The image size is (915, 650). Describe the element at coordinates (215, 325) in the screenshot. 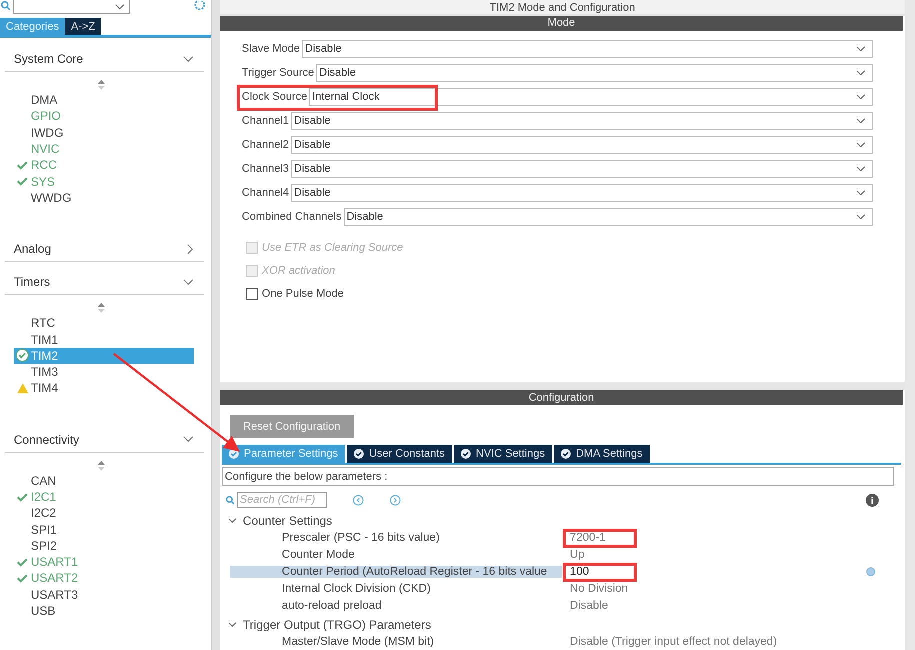

I see `splitter-bar` at that location.